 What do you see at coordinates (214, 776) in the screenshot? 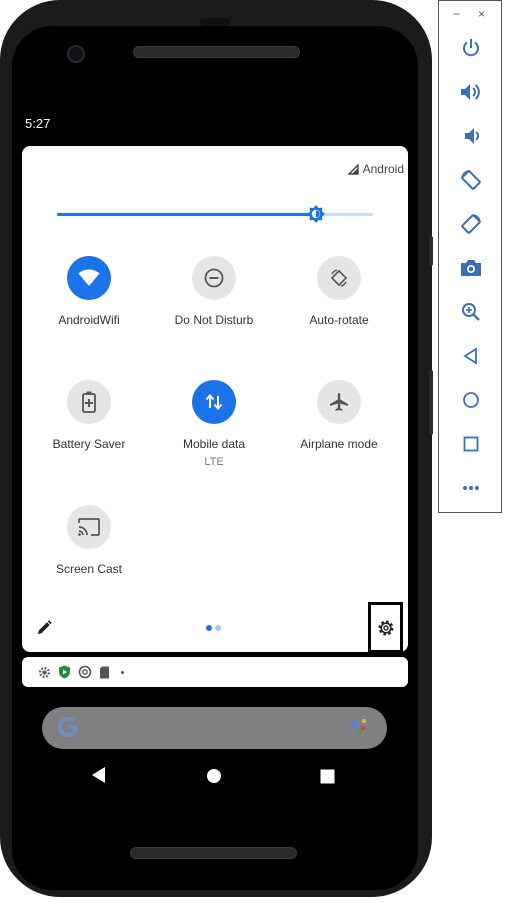
I see `nav-home-icon` at bounding box center [214, 776].